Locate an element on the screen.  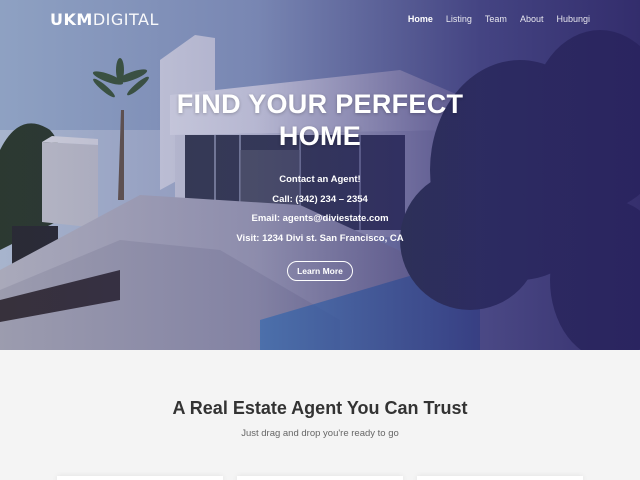
brand-logo: UKMDIGITAL is located at coordinates (104, 19).